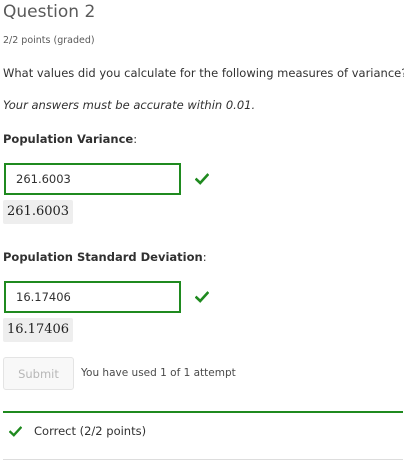 Image resolution: width=404 pixels, height=461 pixels. Describe the element at coordinates (158, 373) in the screenshot. I see `attempts-text: You have used 1 of 1 attempt` at that location.